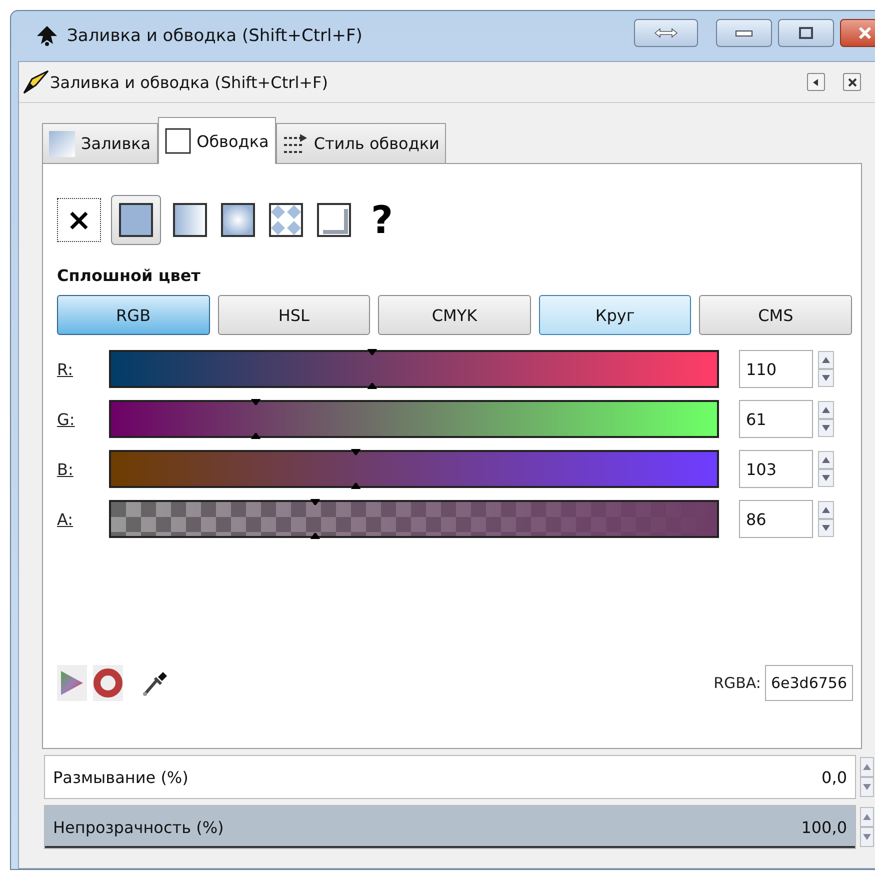  Describe the element at coordinates (615, 315) in the screenshot. I see `mode-tab: Круг` at that location.